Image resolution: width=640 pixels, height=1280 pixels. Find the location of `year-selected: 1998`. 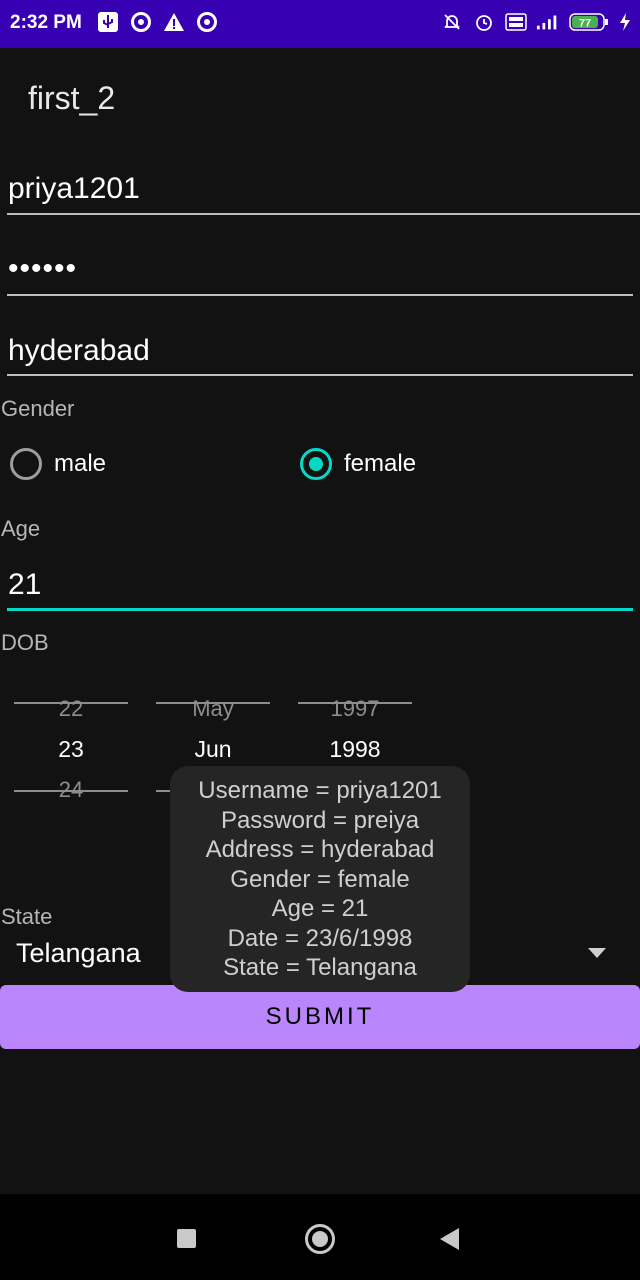

year-selected: 1998 is located at coordinates (355, 749).